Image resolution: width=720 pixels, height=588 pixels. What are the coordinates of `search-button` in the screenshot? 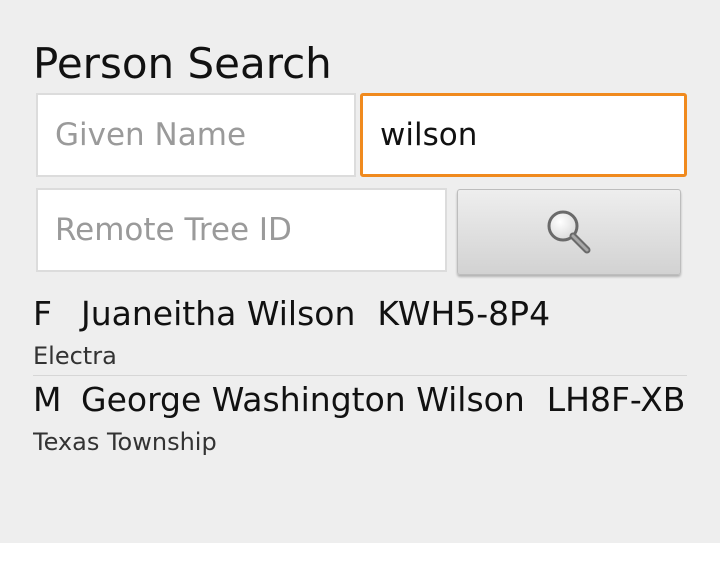 It's located at (569, 232).